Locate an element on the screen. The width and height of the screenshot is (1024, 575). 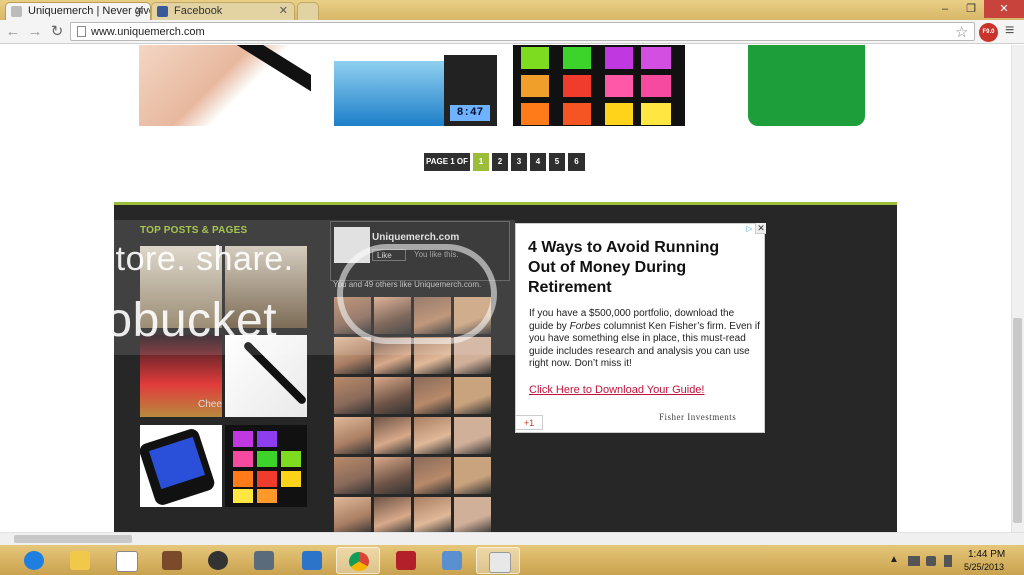
page-1-button: 1 is located at coordinates (481, 162).